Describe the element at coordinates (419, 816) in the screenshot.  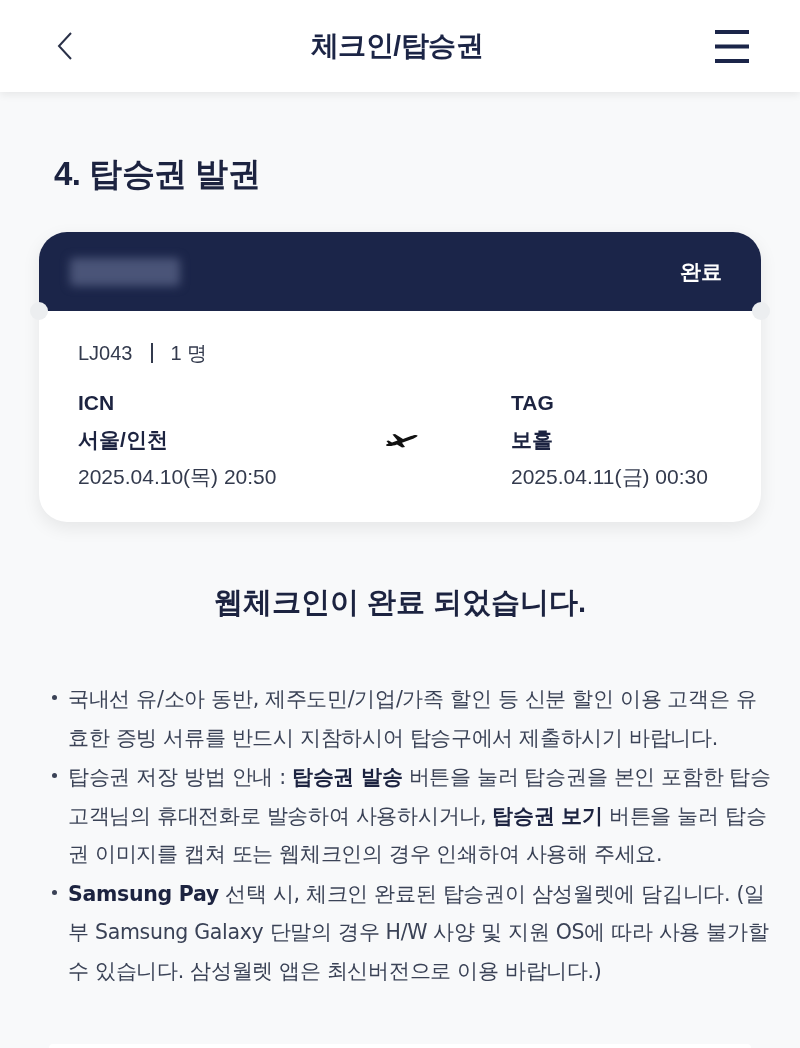
I see `notice-text: 탑승권 저장 방법 안내 : 탑승권 발송 버튼을 눌러 탑승권을 본인 포함한 탑승 고객님의 휴대전화로 발송하여 사용하시거나, 탑승권 보기 버튼을 눌러 탑승권 이미지를 캡쳐 또는 웹체크인의 경우 인쇄하여 사용해 주세요.` at that location.